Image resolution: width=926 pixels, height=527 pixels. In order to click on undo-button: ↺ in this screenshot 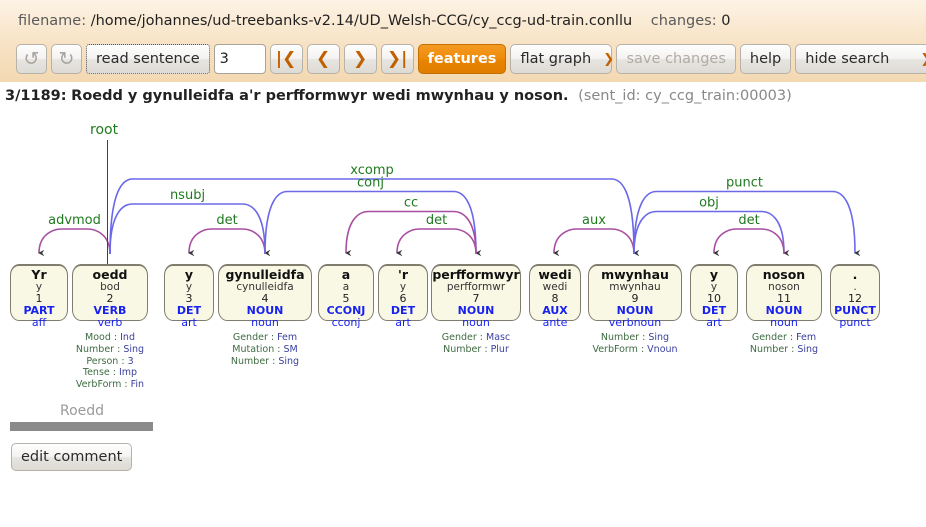, I will do `click(31, 59)`.